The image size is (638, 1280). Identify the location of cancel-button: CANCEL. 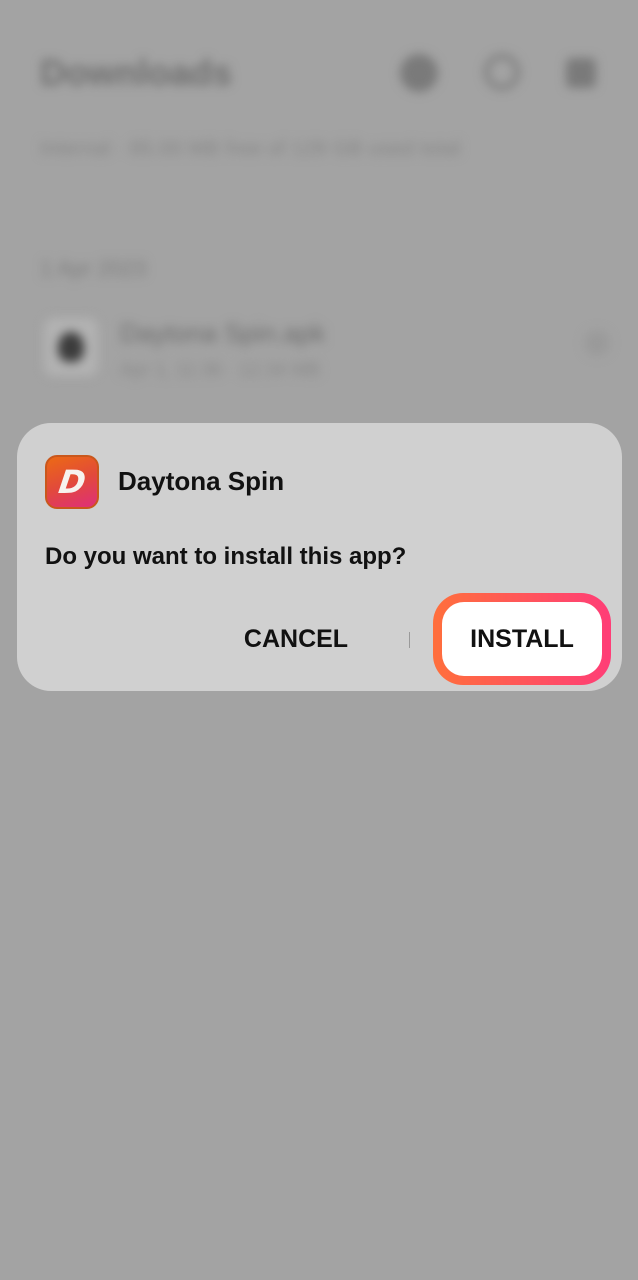
(296, 639).